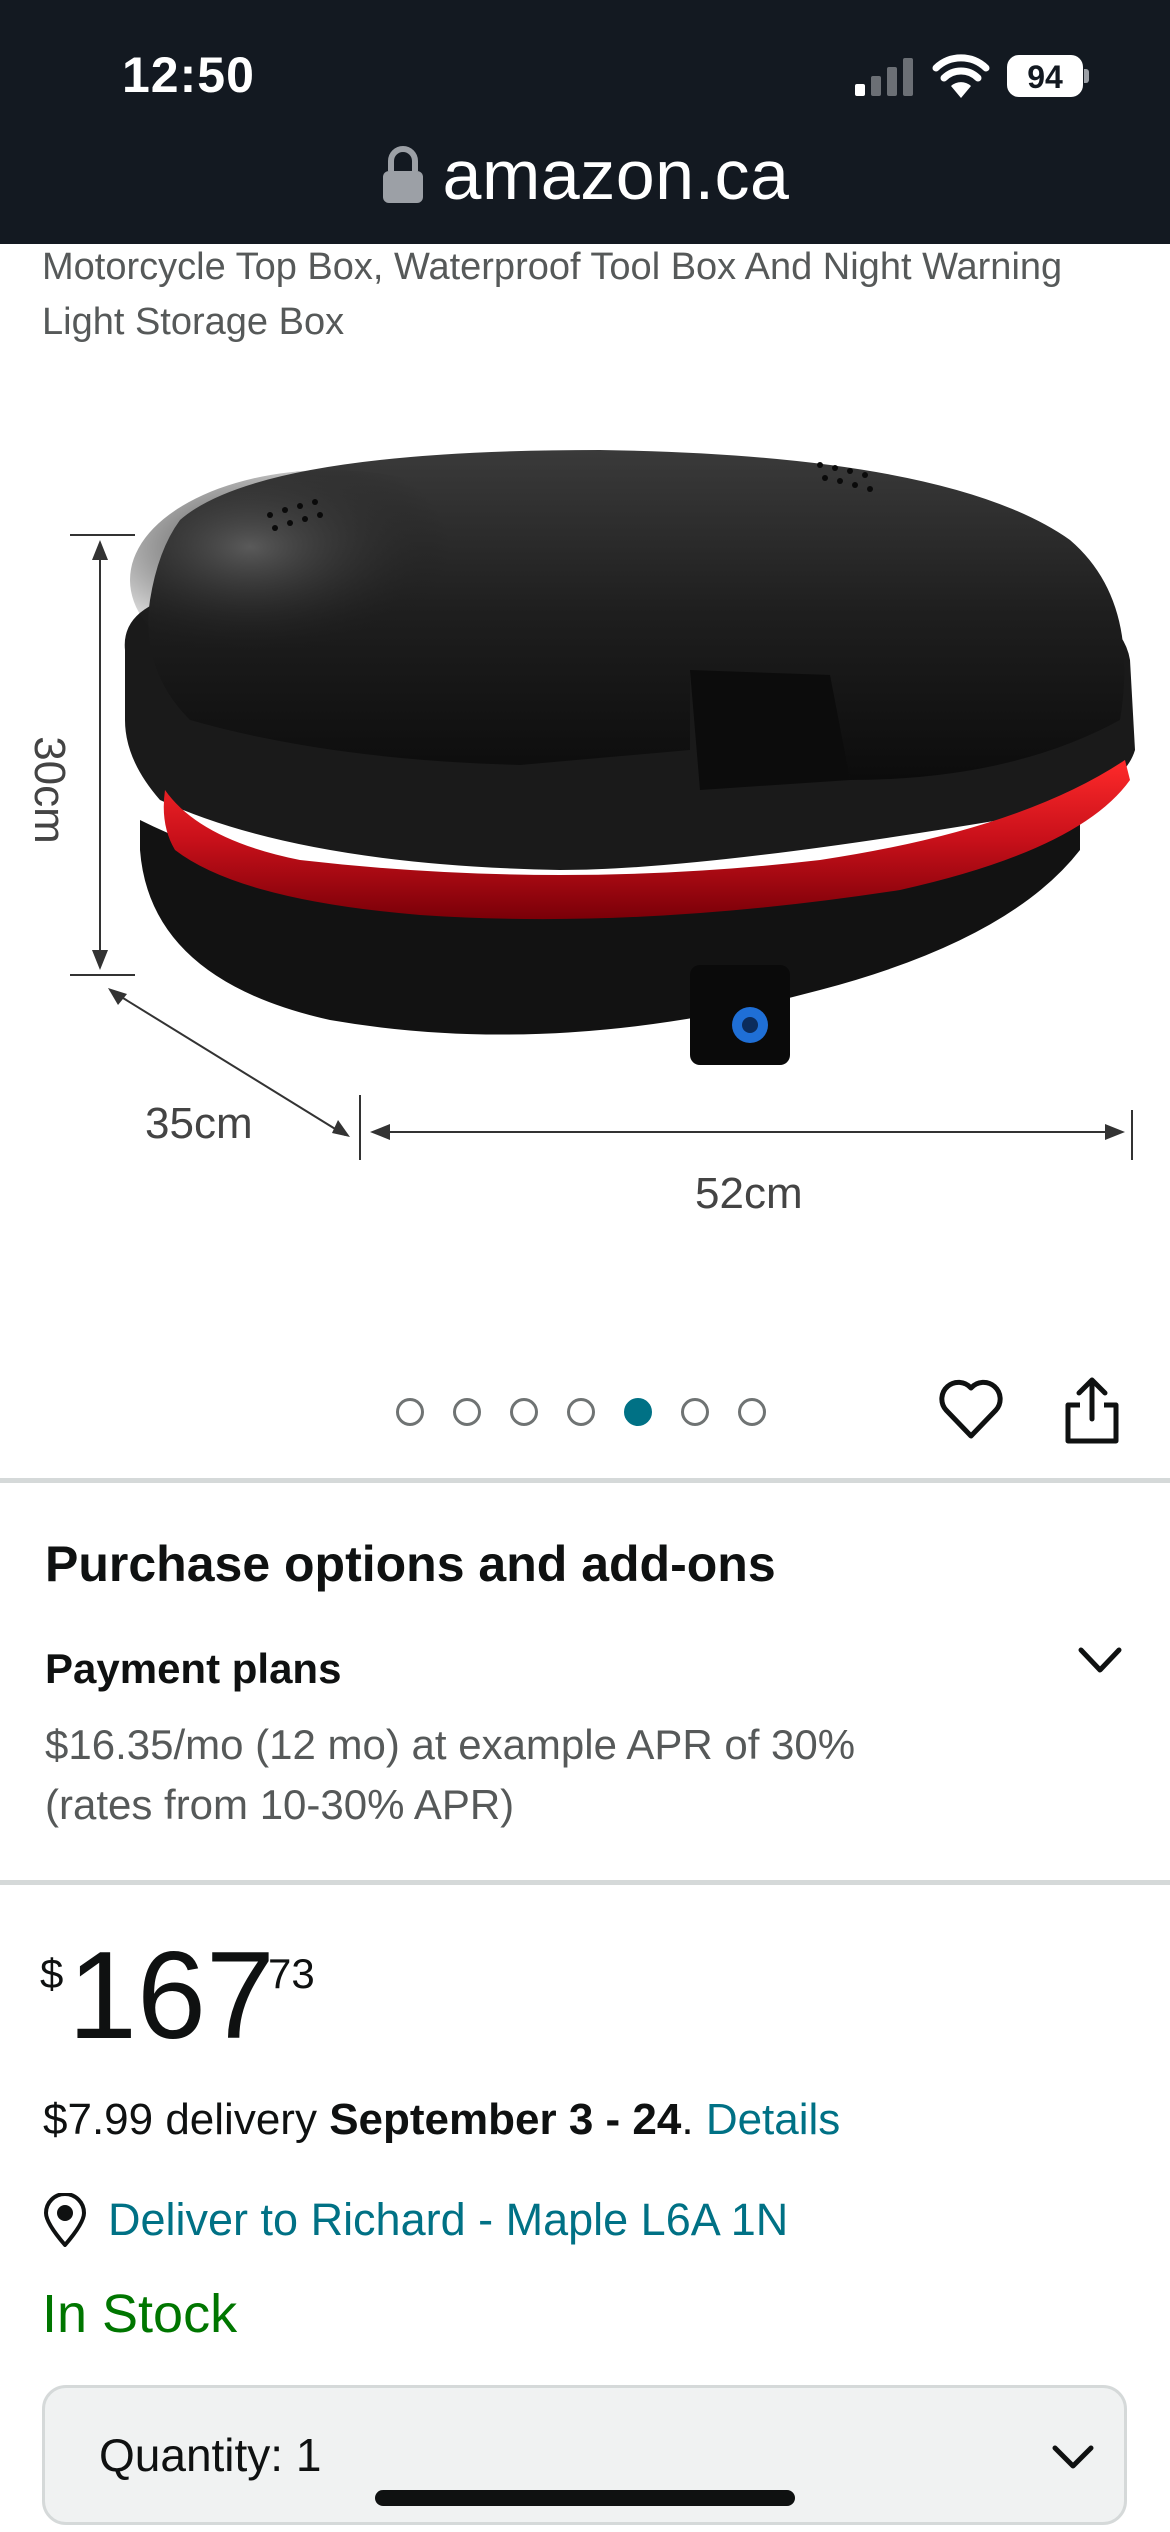 This screenshot has width=1170, height=2532. I want to click on quantity-text: Quantity: 1, so click(210, 2455).